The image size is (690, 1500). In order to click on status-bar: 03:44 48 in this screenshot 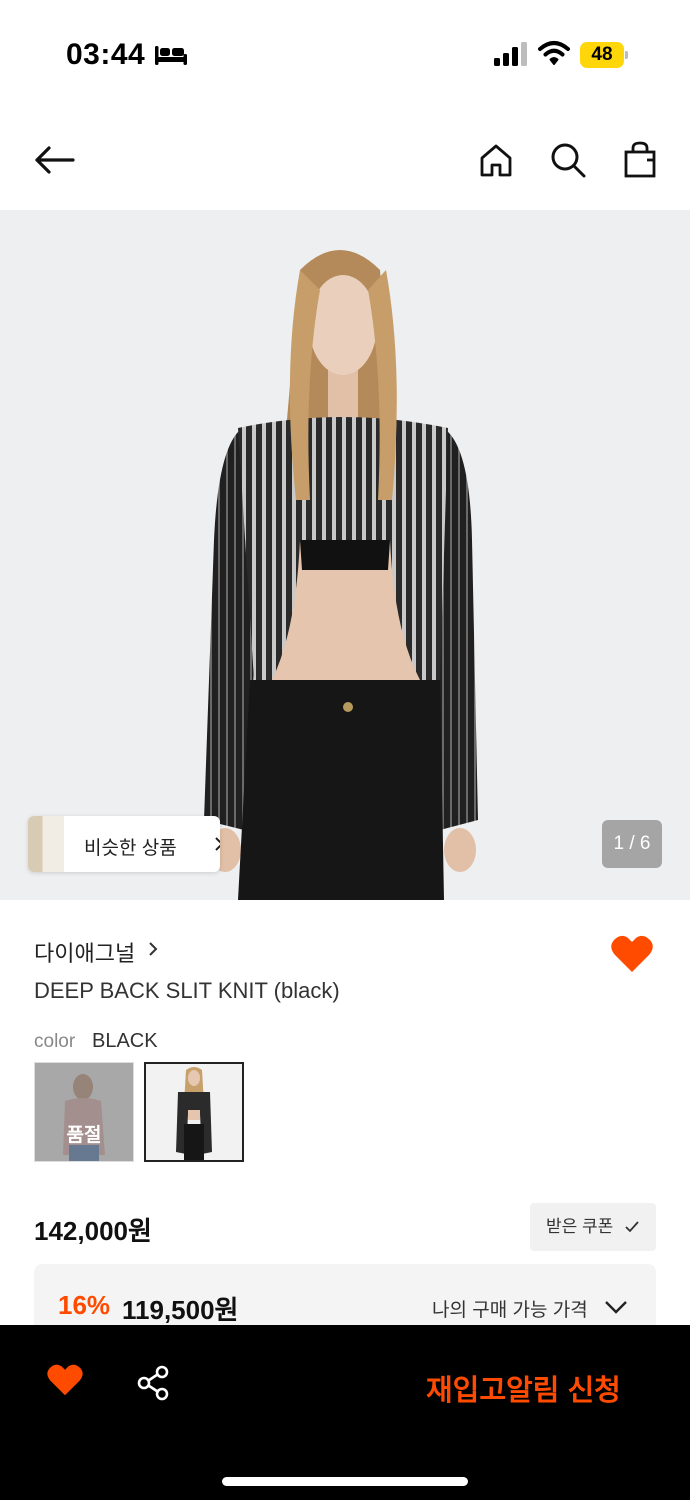, I will do `click(345, 55)`.